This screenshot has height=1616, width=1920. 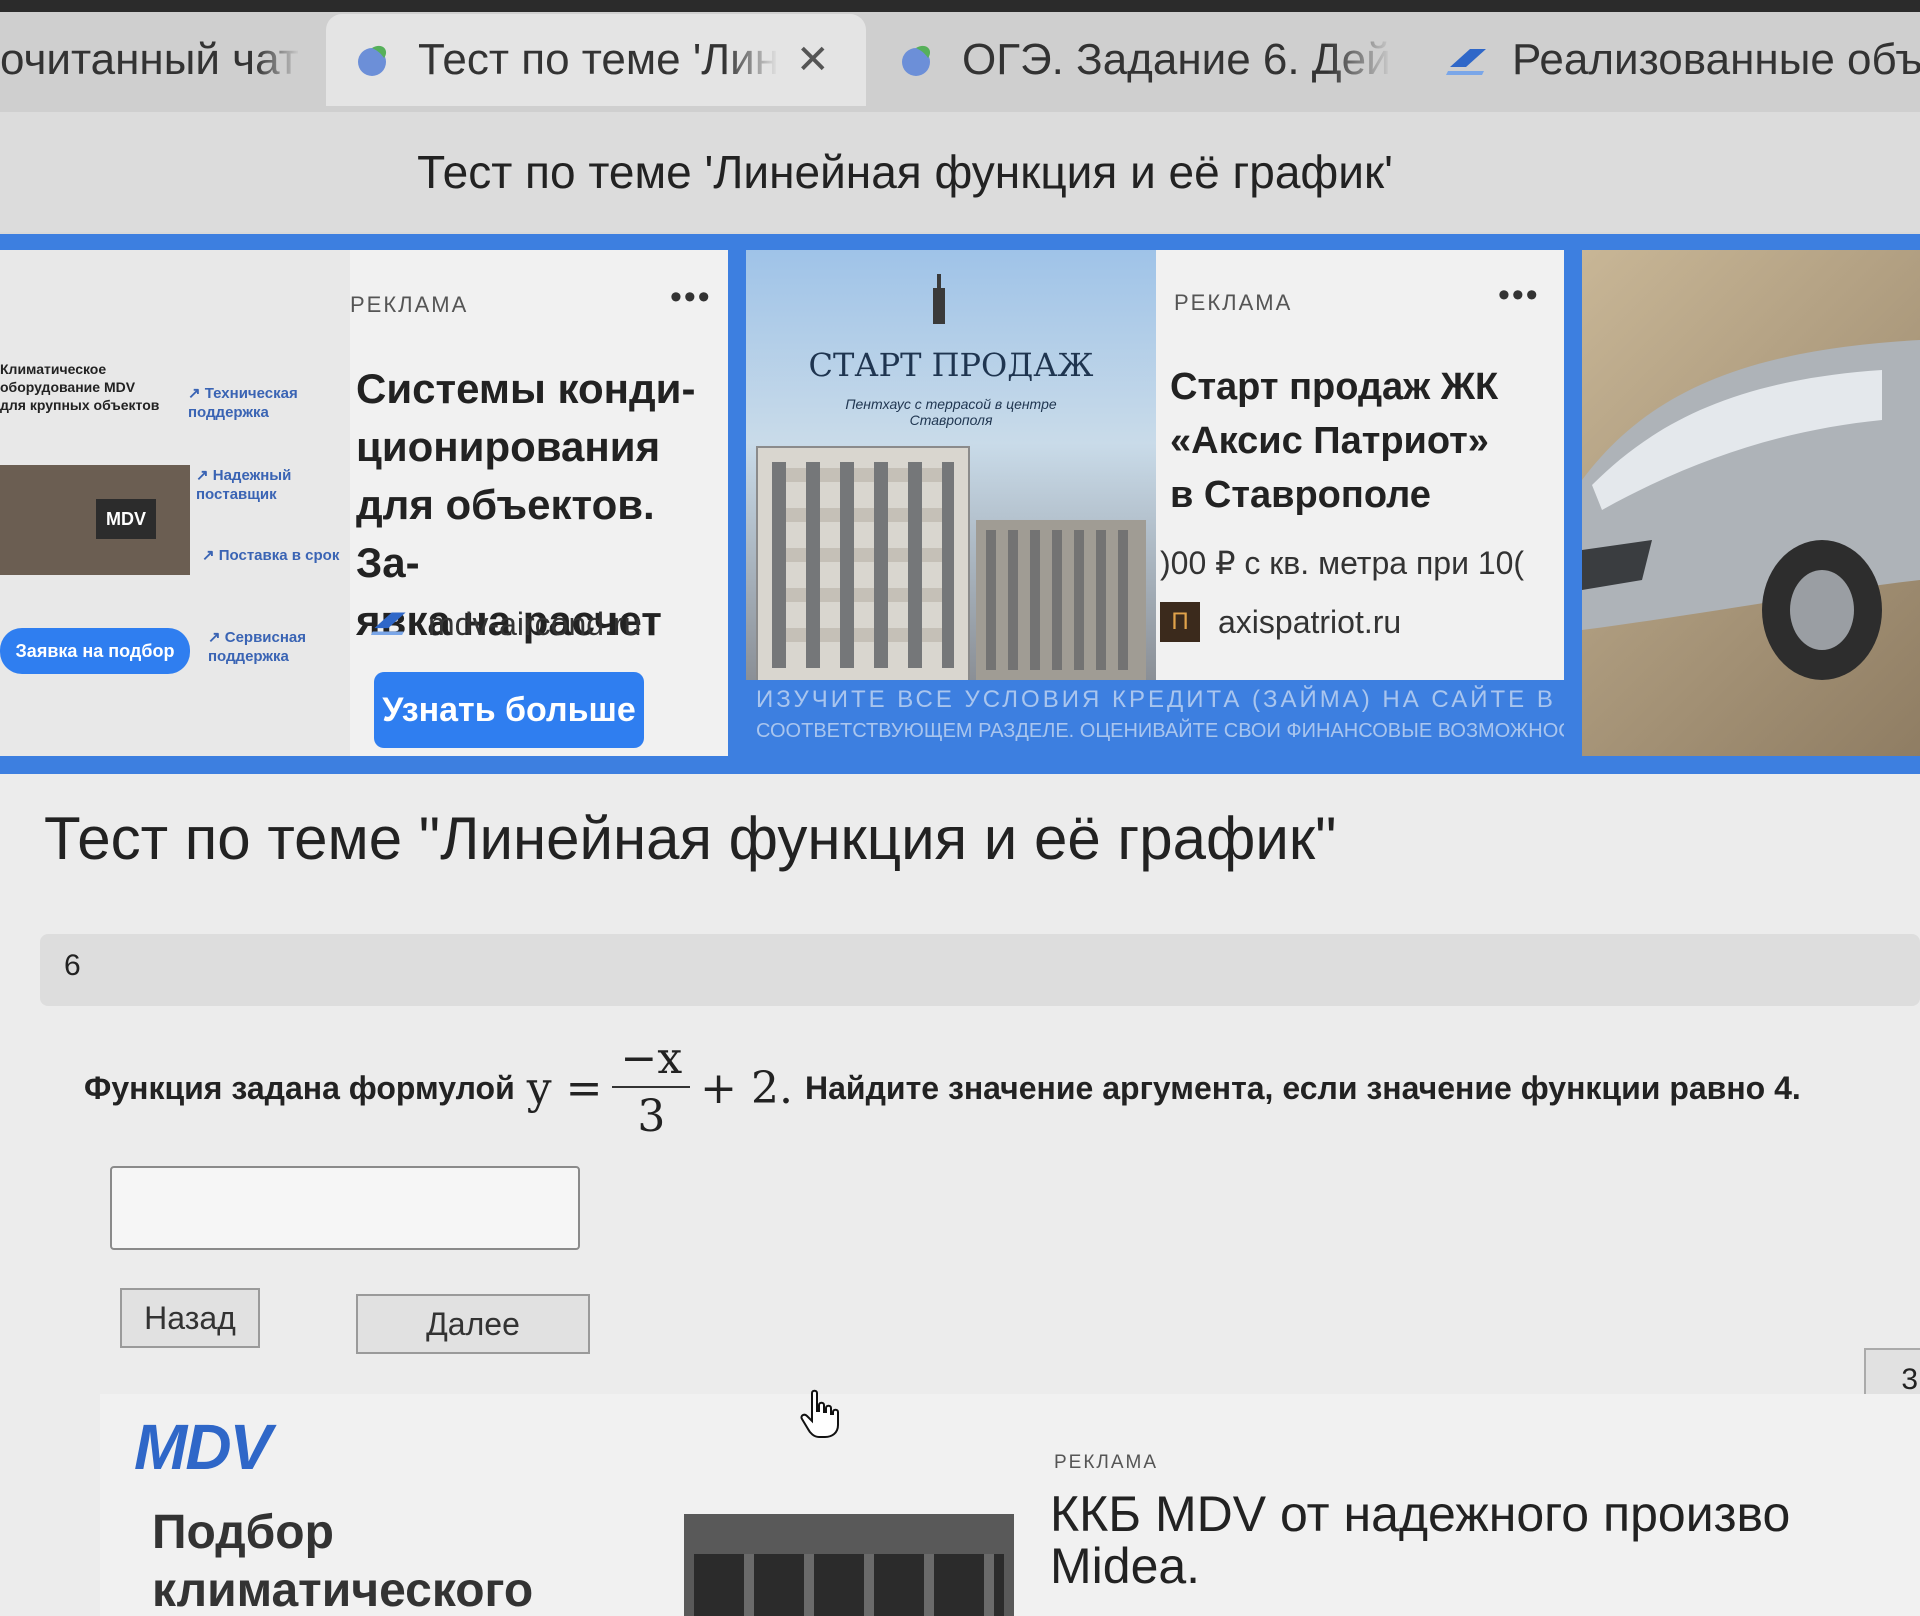 What do you see at coordinates (126, 519) in the screenshot?
I see `mdv-box-logo: MDV` at bounding box center [126, 519].